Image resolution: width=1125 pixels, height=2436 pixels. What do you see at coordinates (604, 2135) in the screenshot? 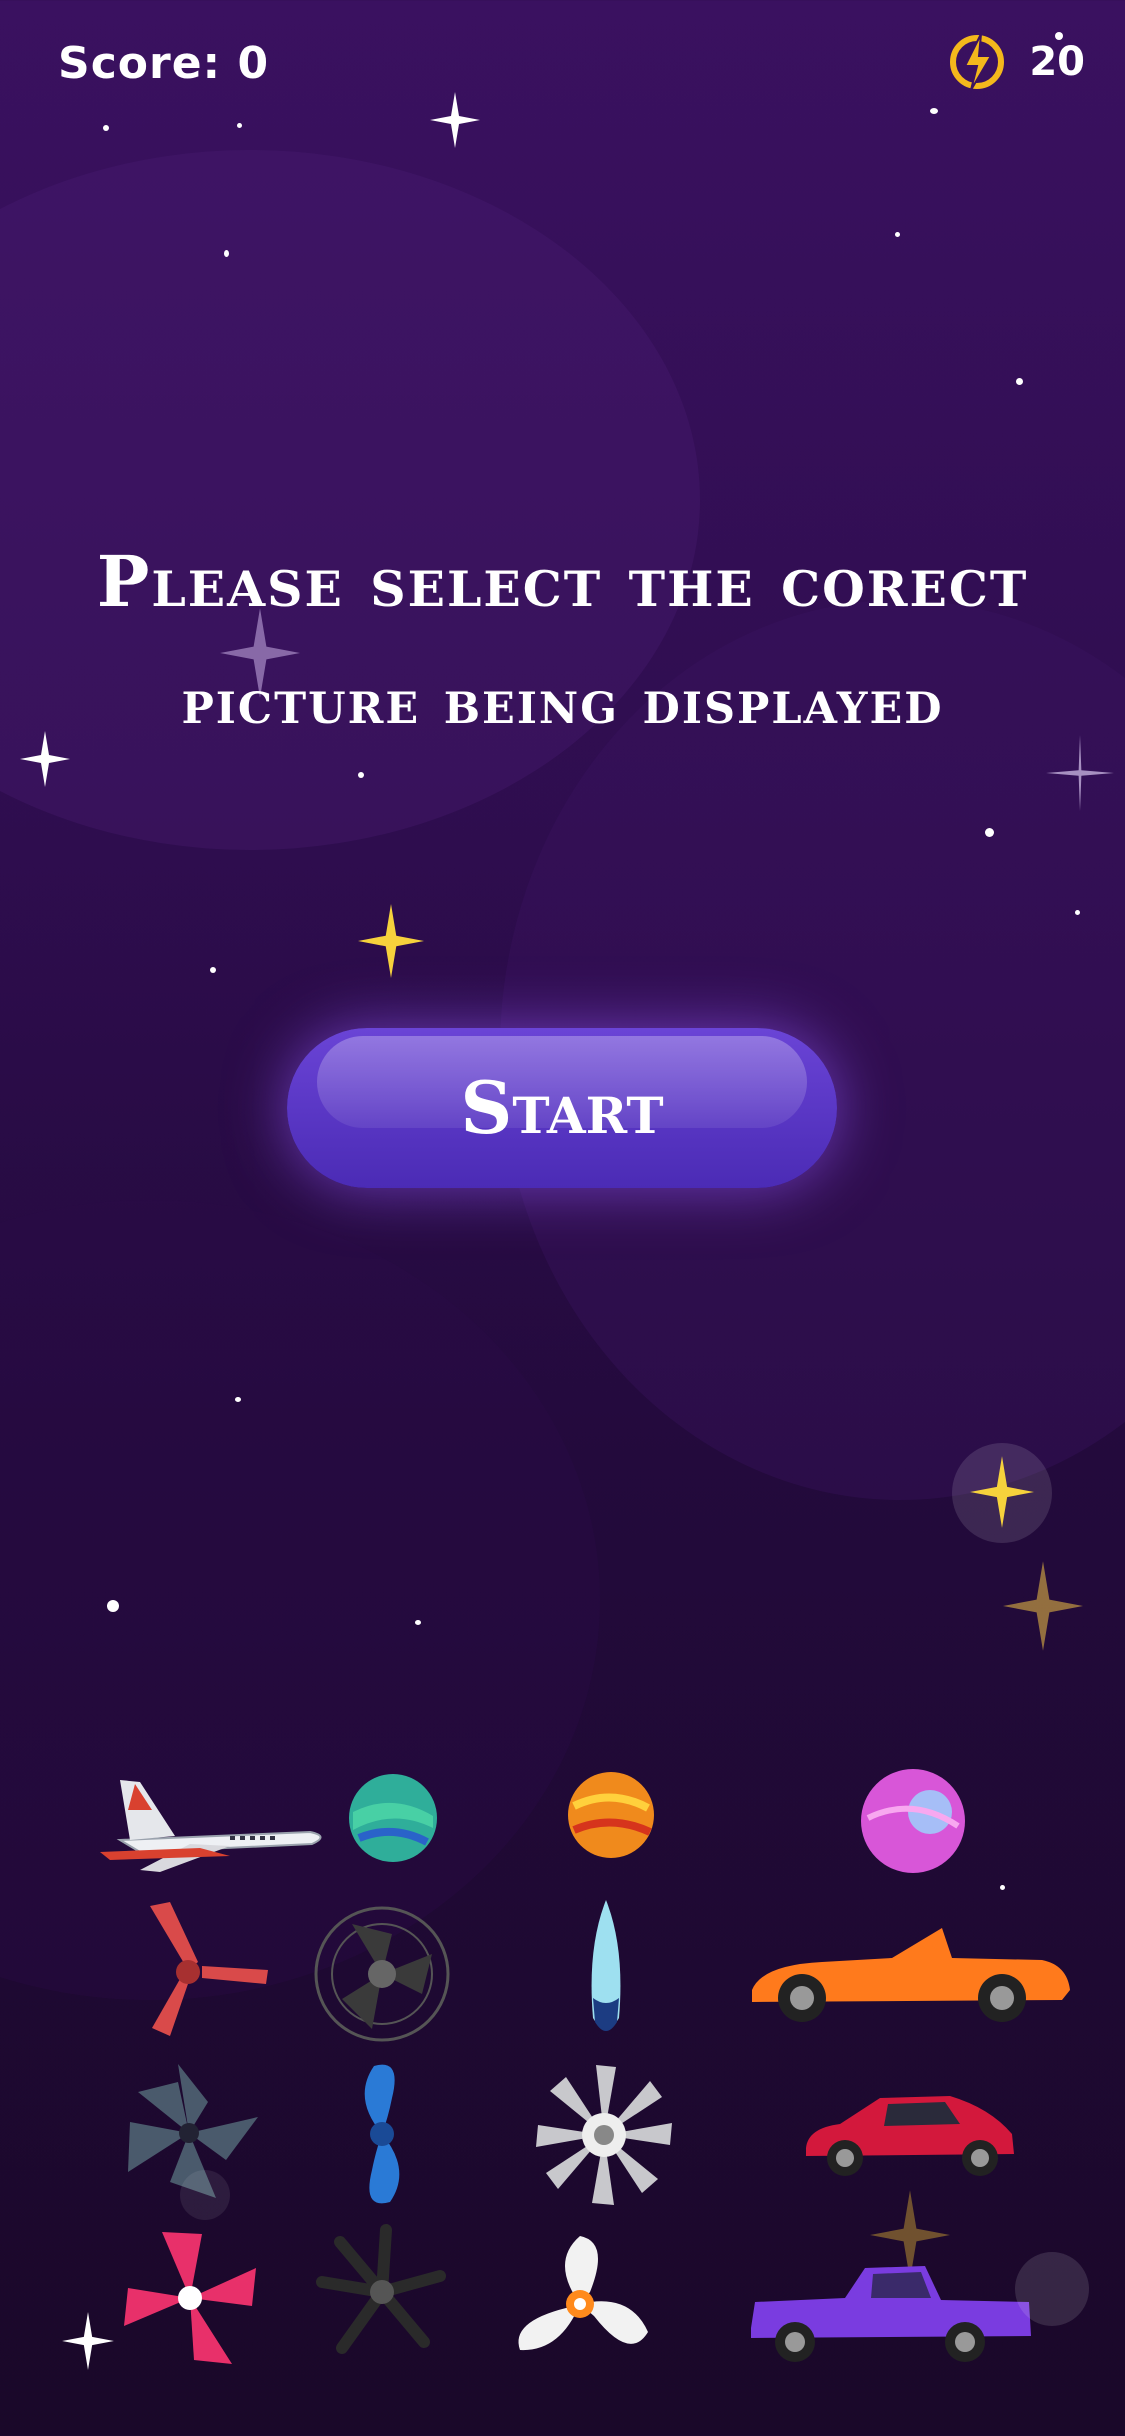
I see `turbine-icon` at bounding box center [604, 2135].